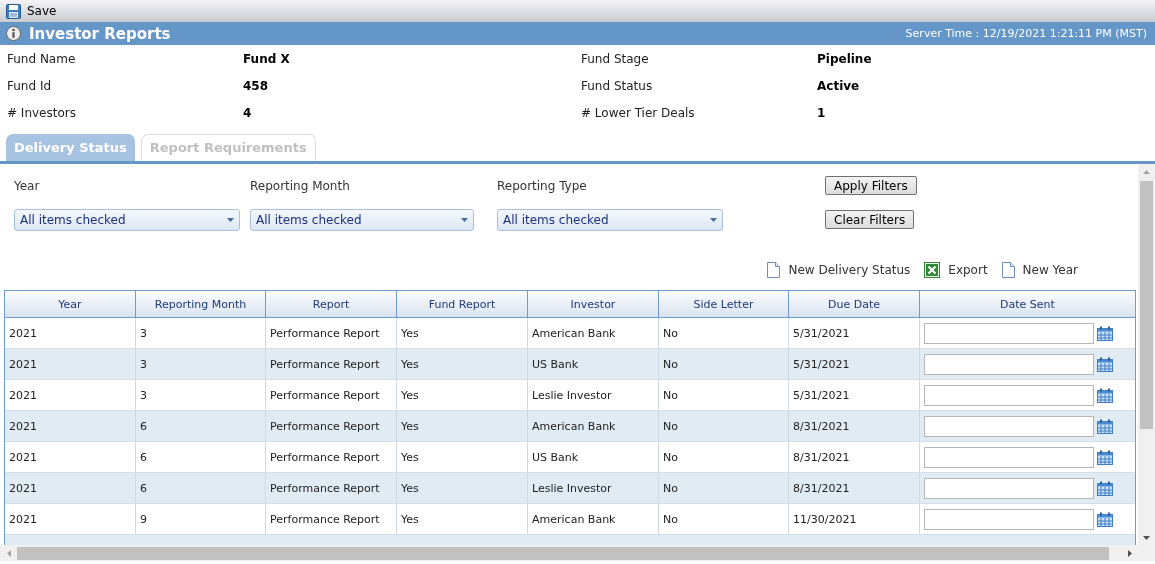 This screenshot has height=564, width=1155. I want to click on column-header: Due Date, so click(854, 304).